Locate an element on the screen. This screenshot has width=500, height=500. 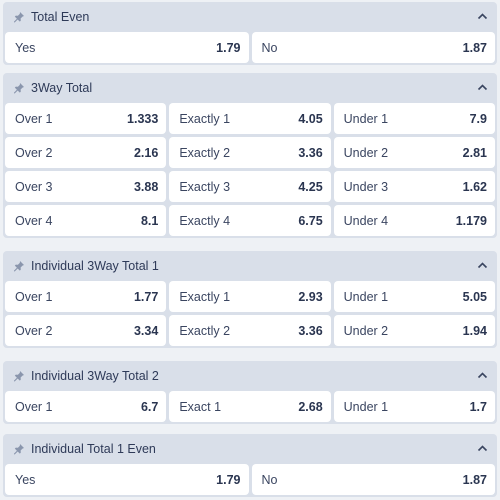
outcome-label: Under 3 is located at coordinates (366, 186).